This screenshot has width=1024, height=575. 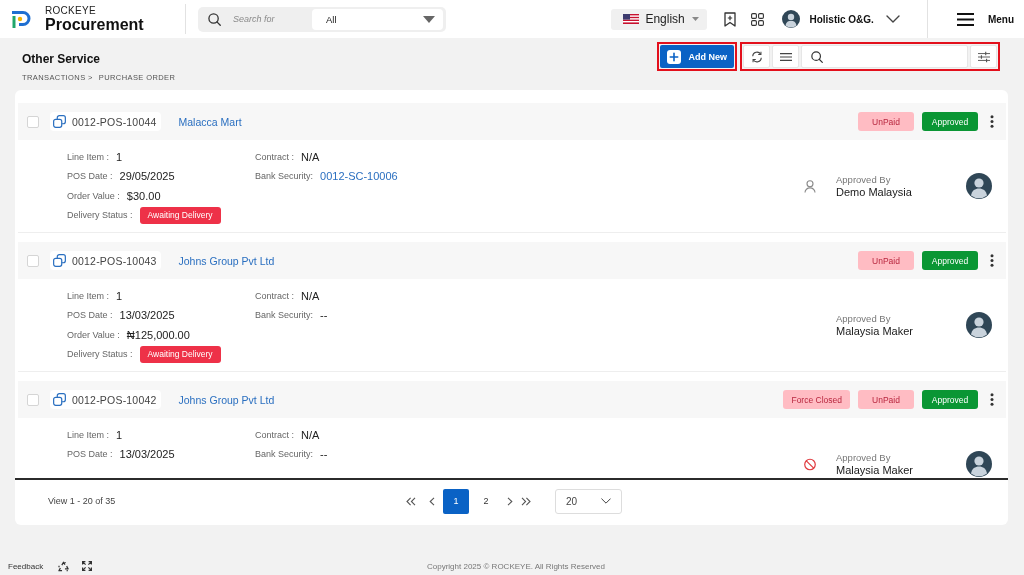 I want to click on filter-button, so click(x=983, y=56).